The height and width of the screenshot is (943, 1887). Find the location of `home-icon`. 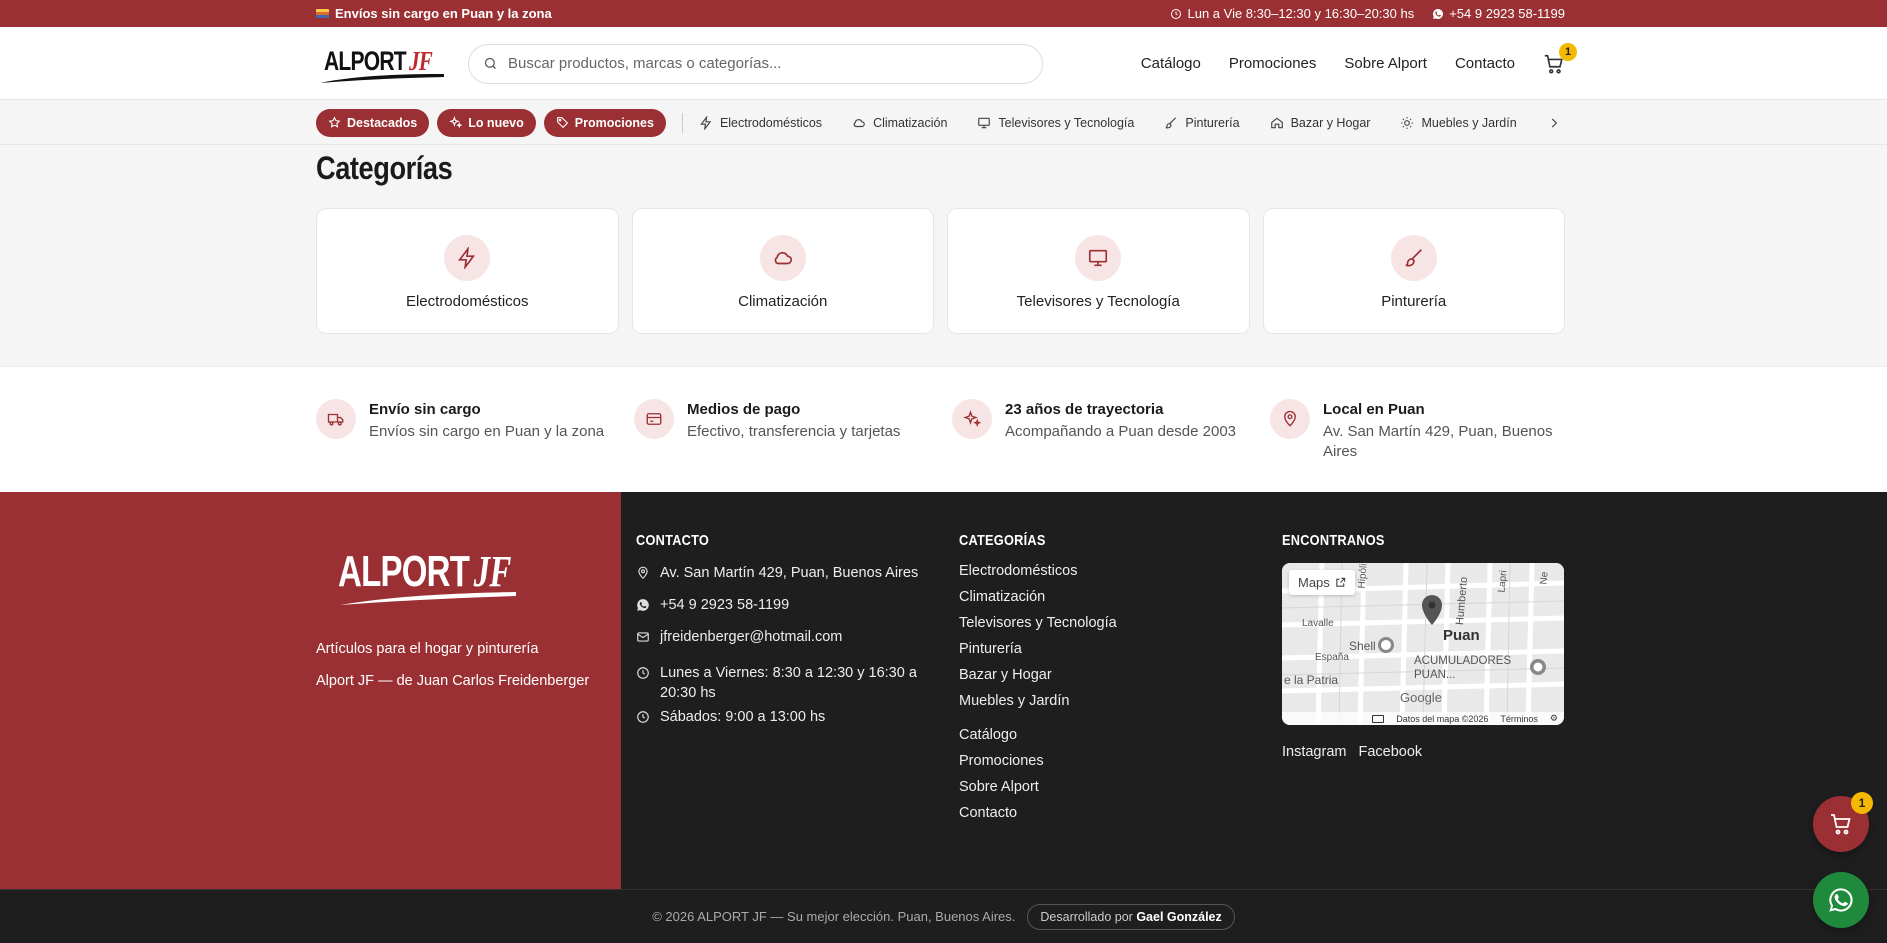

home-icon is located at coordinates (1276, 122).